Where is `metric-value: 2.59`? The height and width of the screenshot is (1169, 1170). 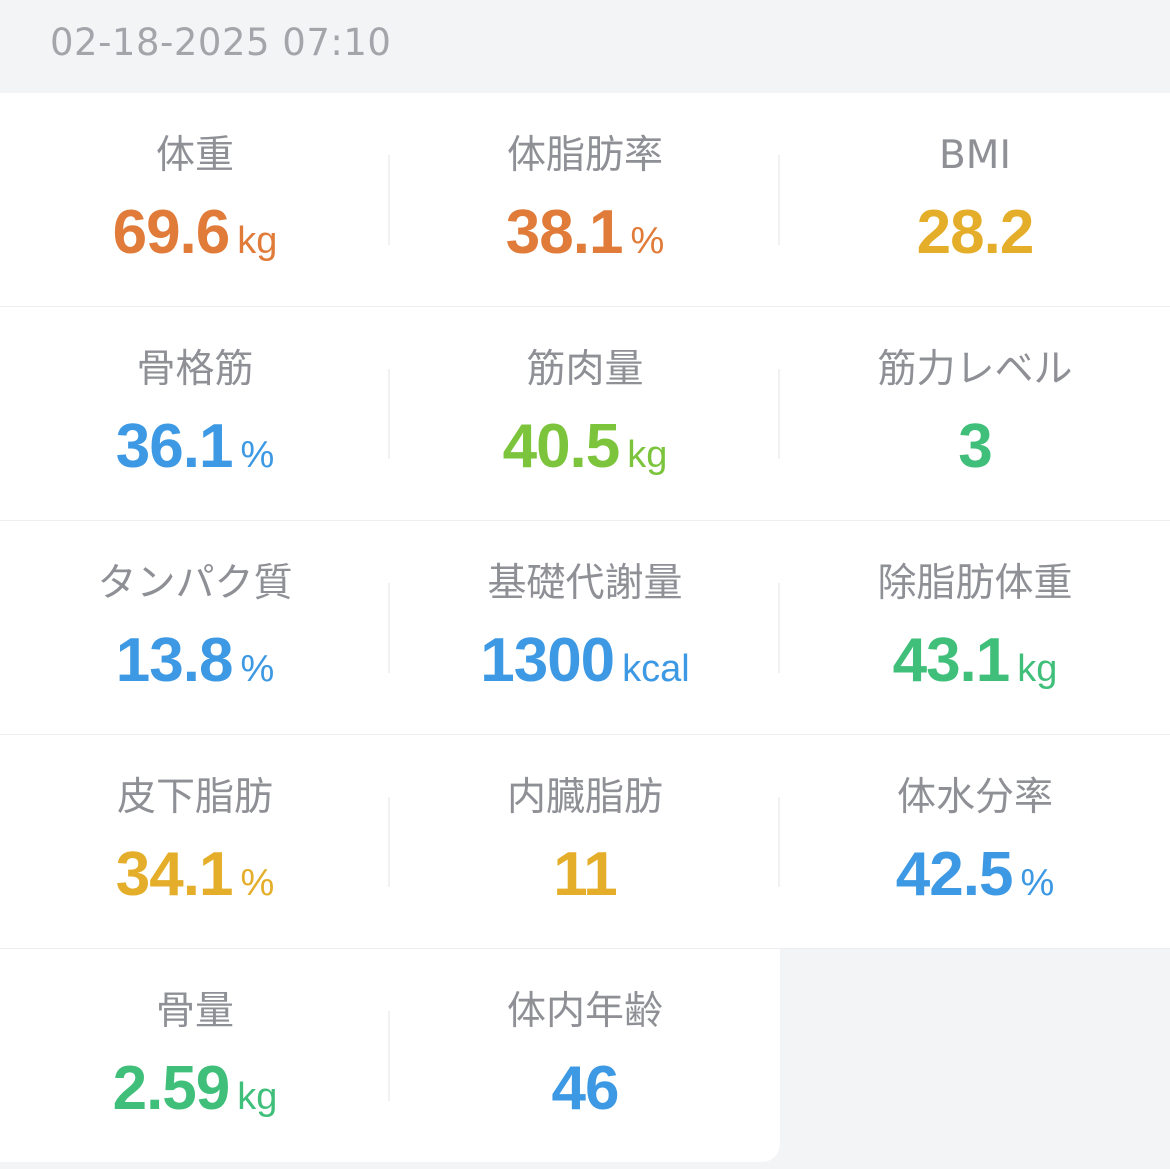 metric-value: 2.59 is located at coordinates (171, 1088).